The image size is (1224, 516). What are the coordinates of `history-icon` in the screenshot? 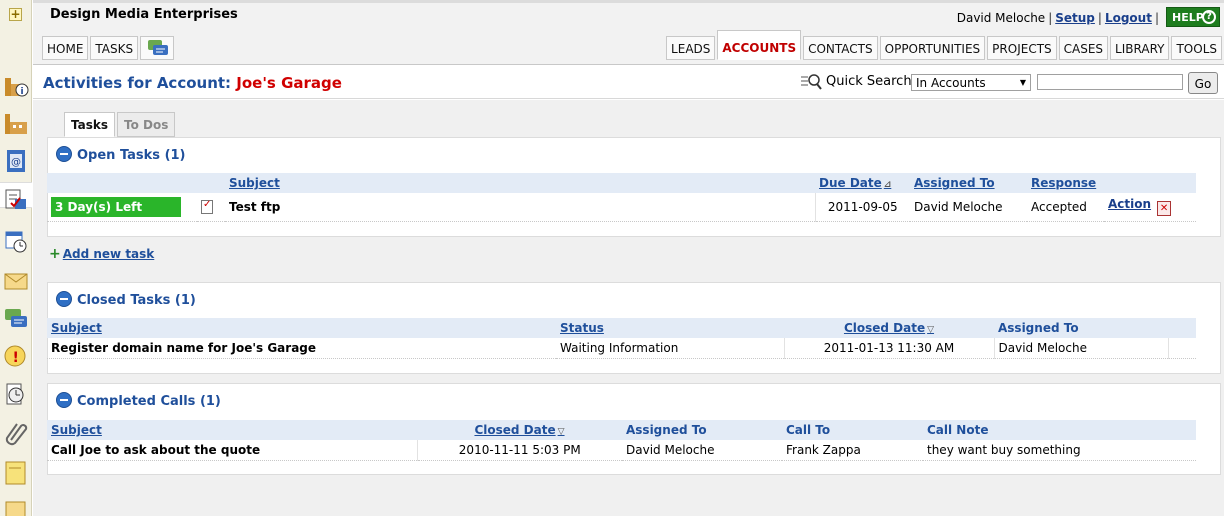 It's located at (16, 395).